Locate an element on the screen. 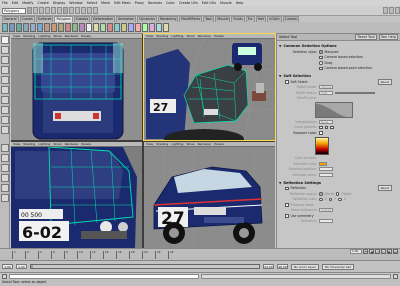  poly-cube-icon is located at coordinates (12, 27).